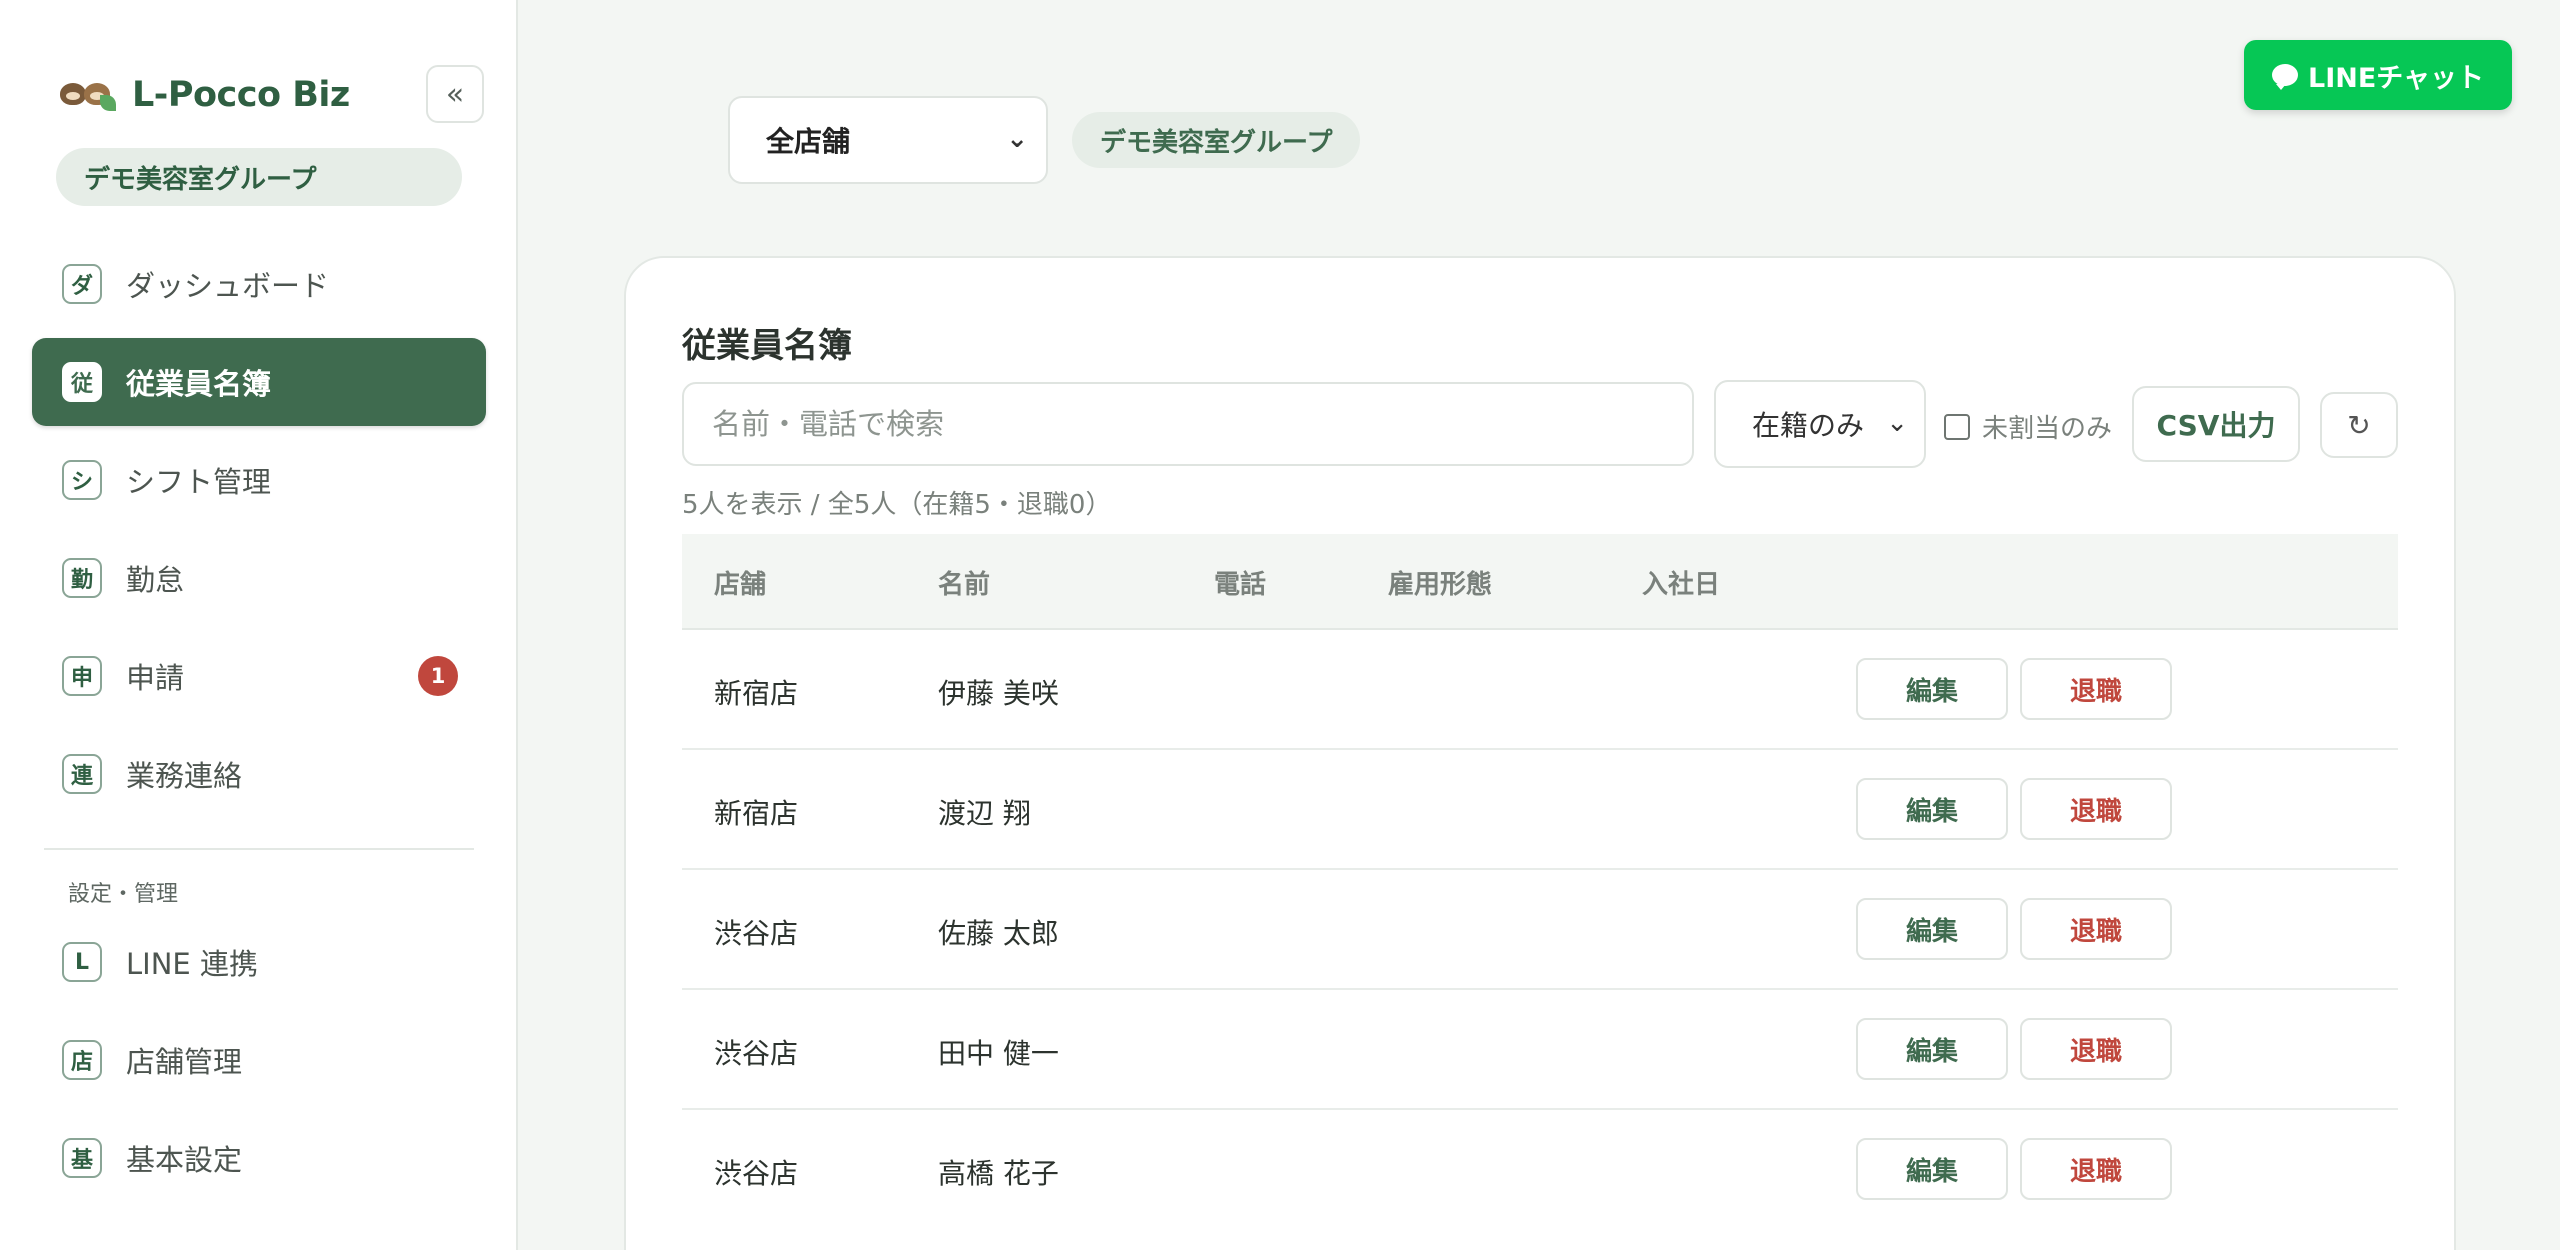  I want to click on sidebar-item-label: シフト管理, so click(199, 482).